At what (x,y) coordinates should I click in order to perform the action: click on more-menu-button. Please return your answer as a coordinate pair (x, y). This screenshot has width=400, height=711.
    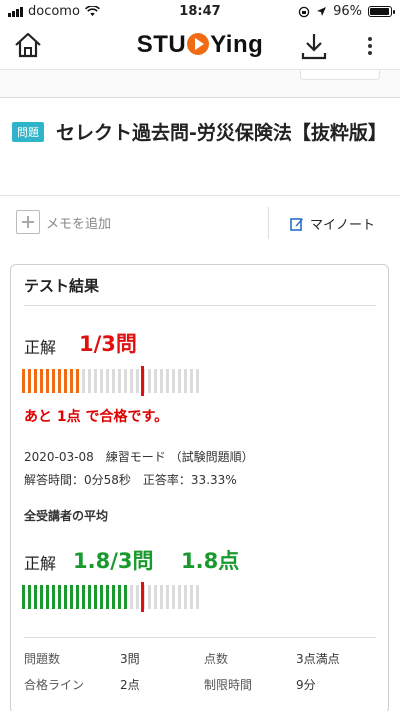
    Looking at the image, I should click on (370, 47).